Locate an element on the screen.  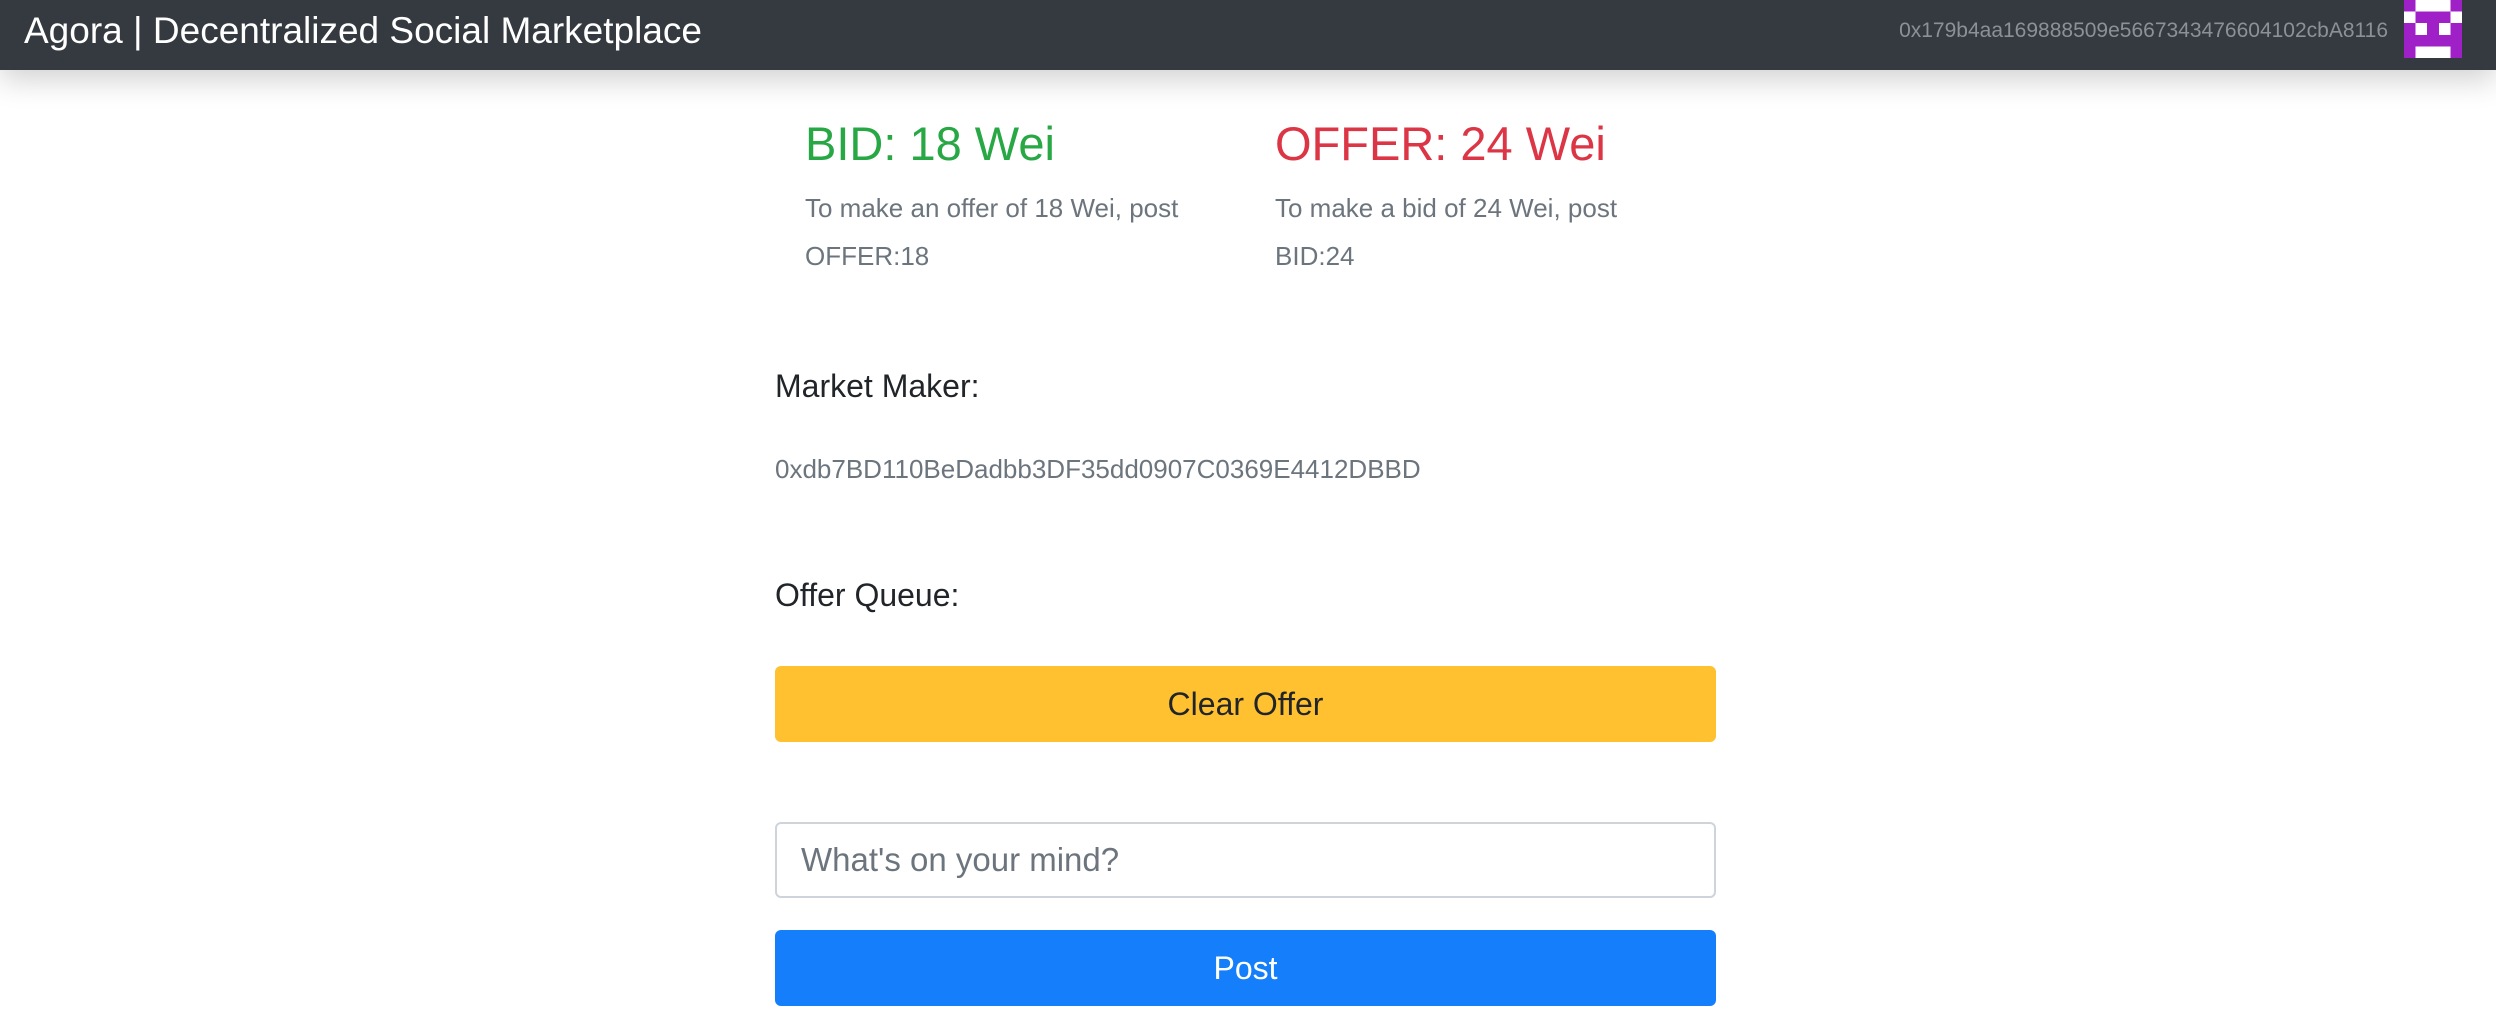
clear-offer-button: Clear Offer is located at coordinates (1245, 704).